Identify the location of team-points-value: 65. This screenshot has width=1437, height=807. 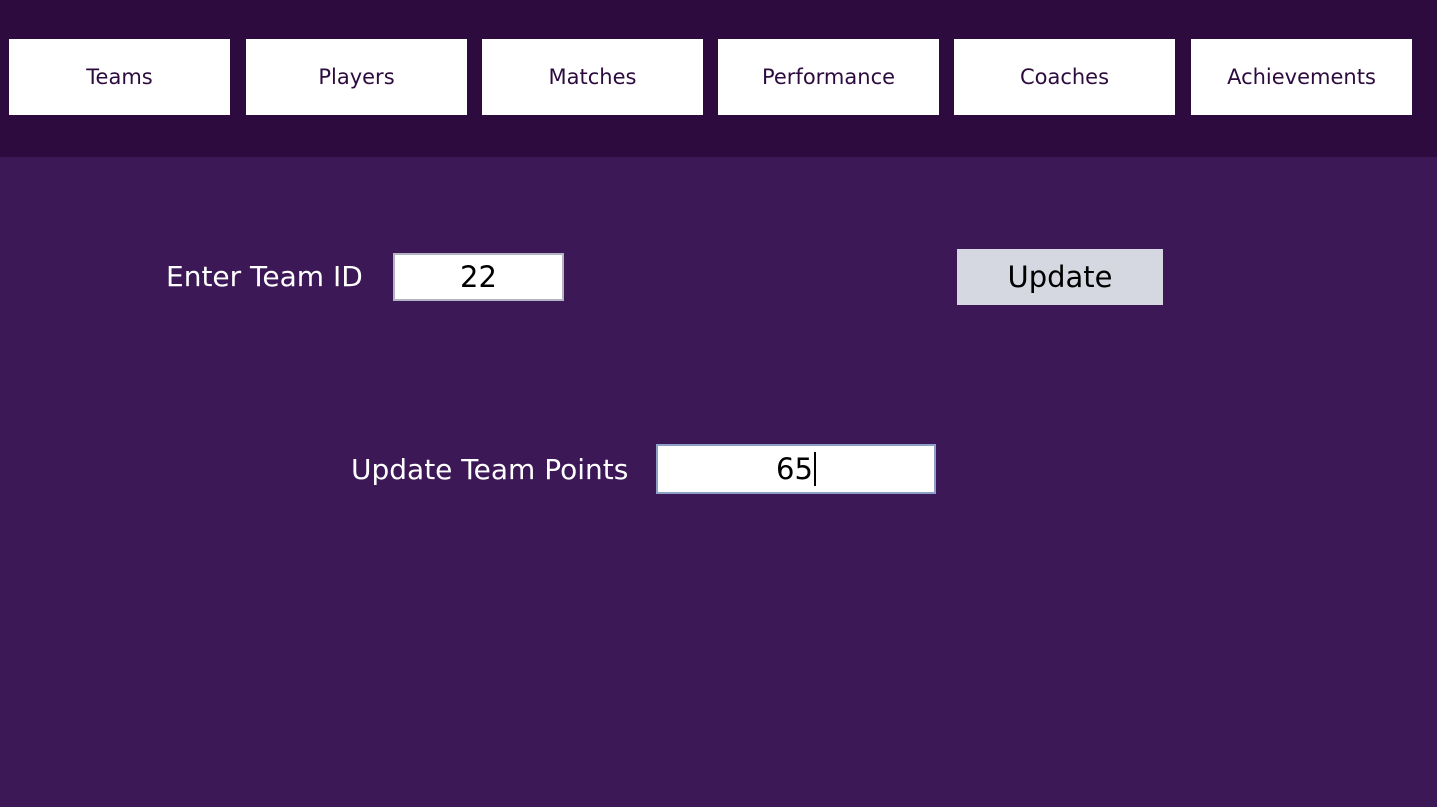
(794, 469).